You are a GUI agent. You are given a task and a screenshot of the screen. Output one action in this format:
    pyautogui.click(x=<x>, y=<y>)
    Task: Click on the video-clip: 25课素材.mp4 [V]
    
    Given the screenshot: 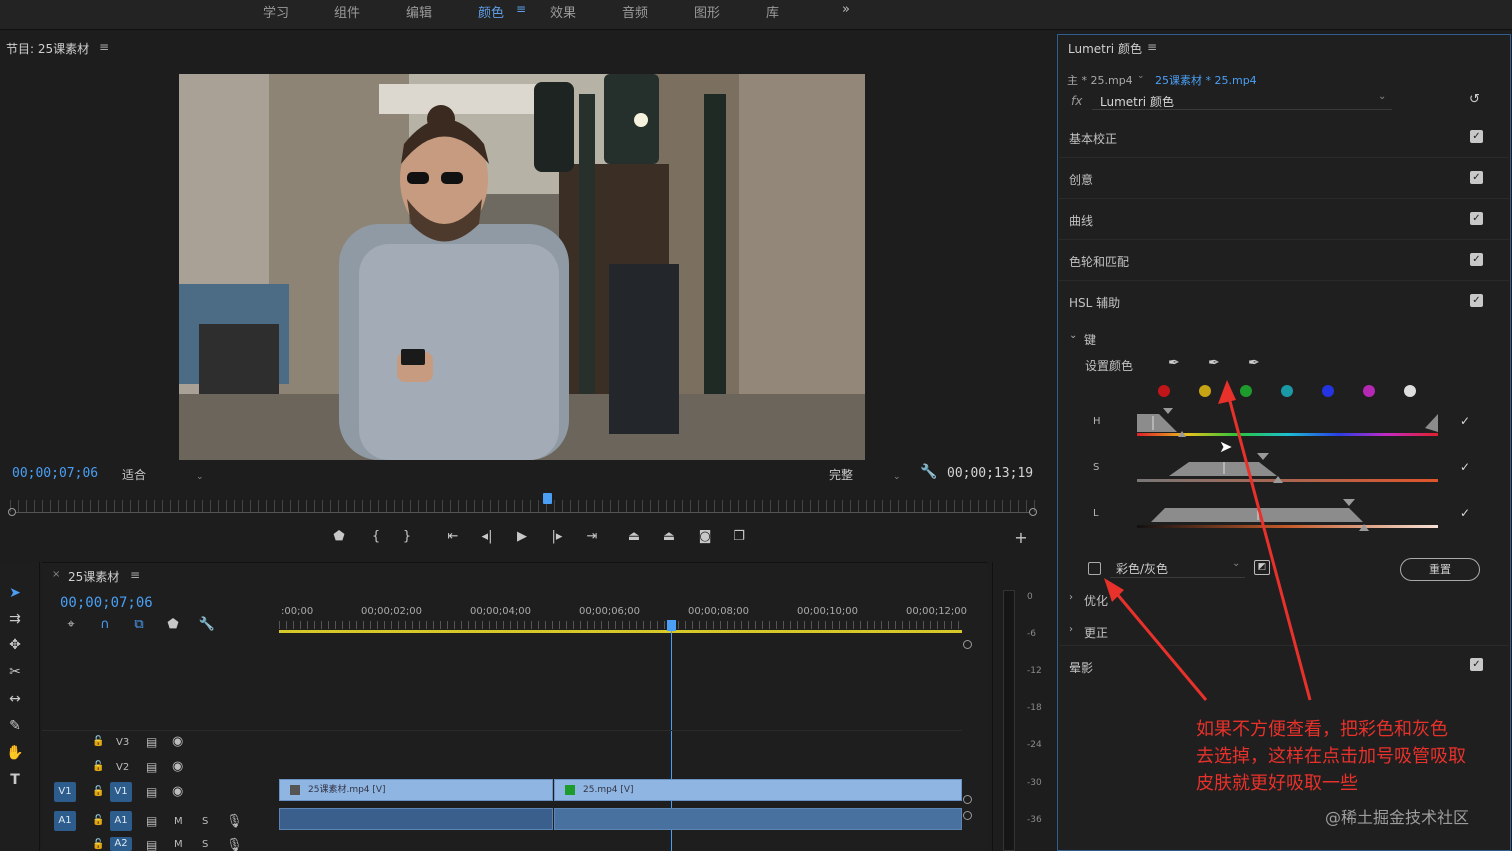 What is the action you would take?
    pyautogui.click(x=416, y=790)
    